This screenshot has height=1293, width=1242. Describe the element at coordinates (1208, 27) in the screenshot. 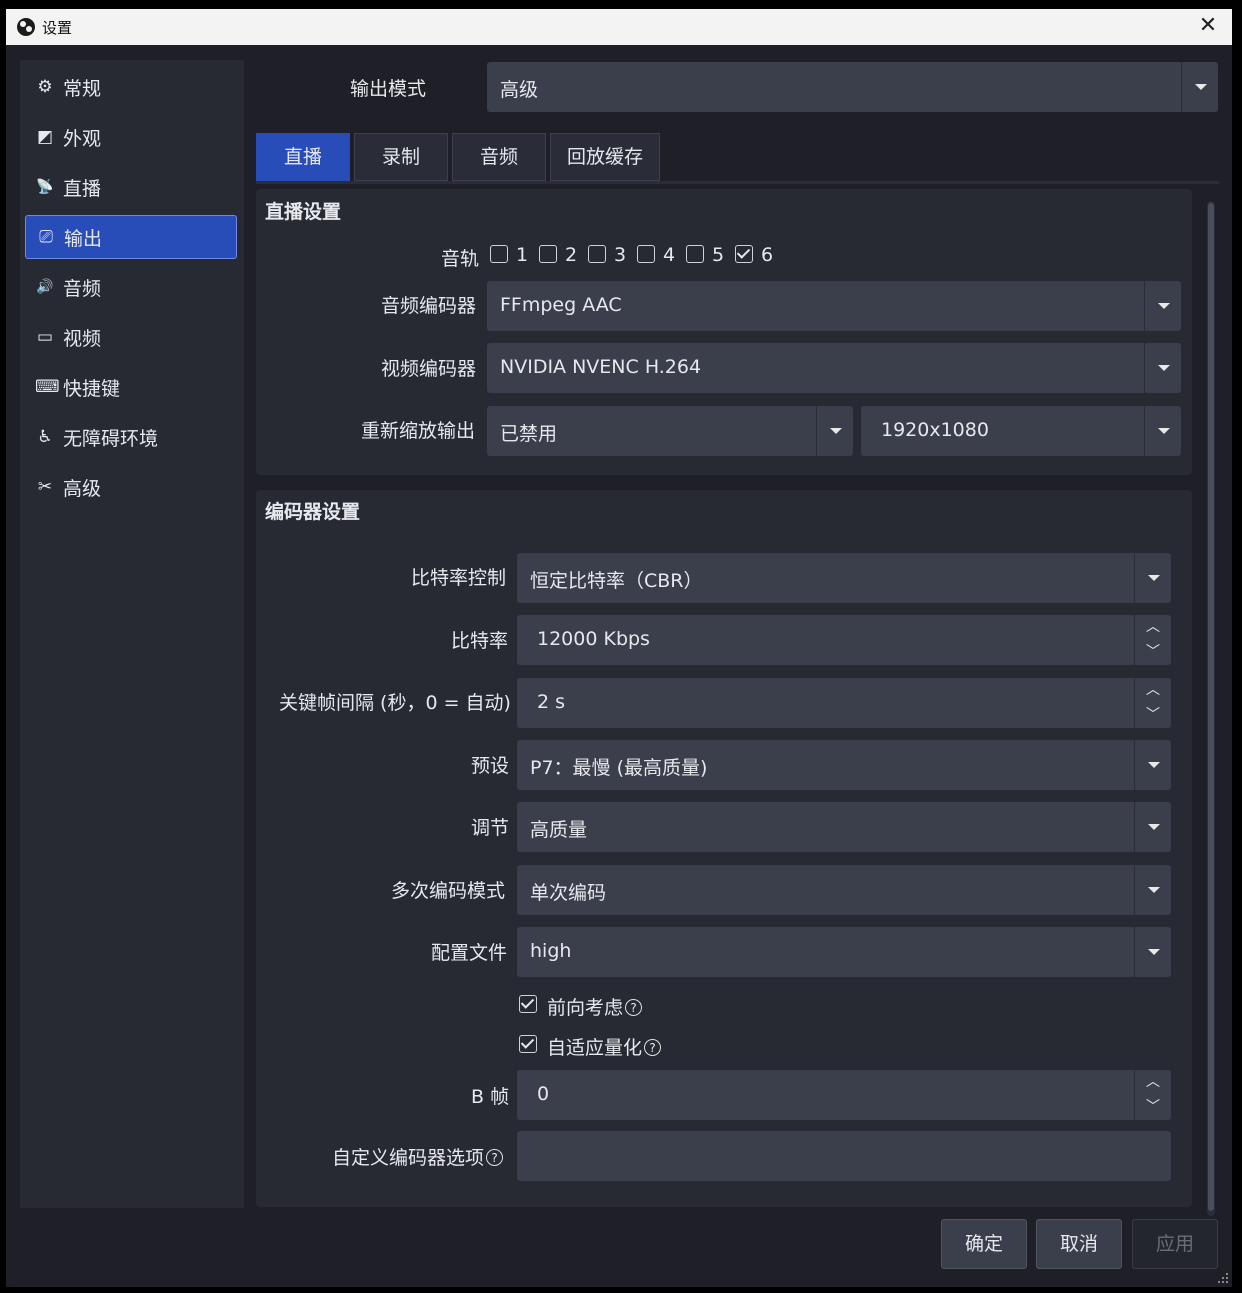

I see `close-icon: ✕` at that location.